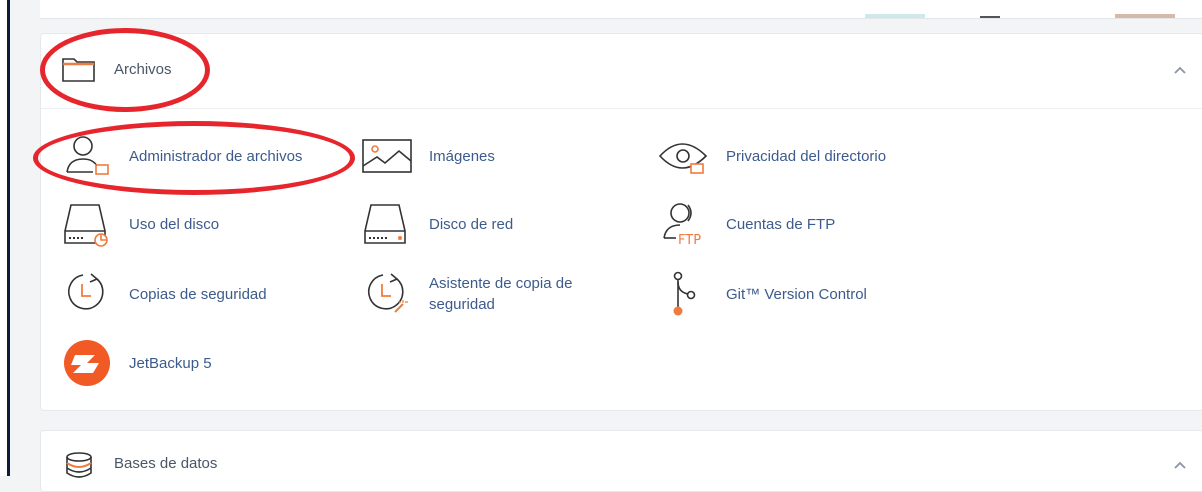  What do you see at coordinates (621, 71) in the screenshot?
I see `files-panel-header: Archivos` at bounding box center [621, 71].